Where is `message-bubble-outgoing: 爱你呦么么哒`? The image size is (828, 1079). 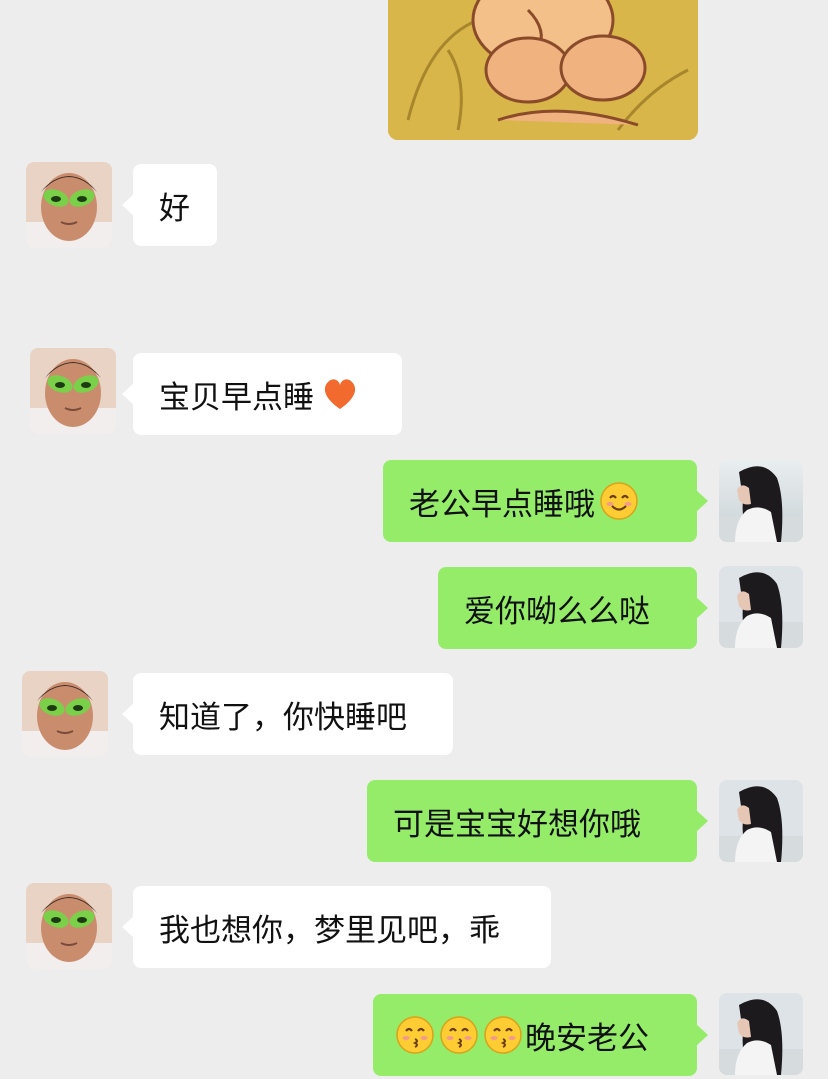
message-bubble-outgoing: 爱你呦么么哒 is located at coordinates (573, 608).